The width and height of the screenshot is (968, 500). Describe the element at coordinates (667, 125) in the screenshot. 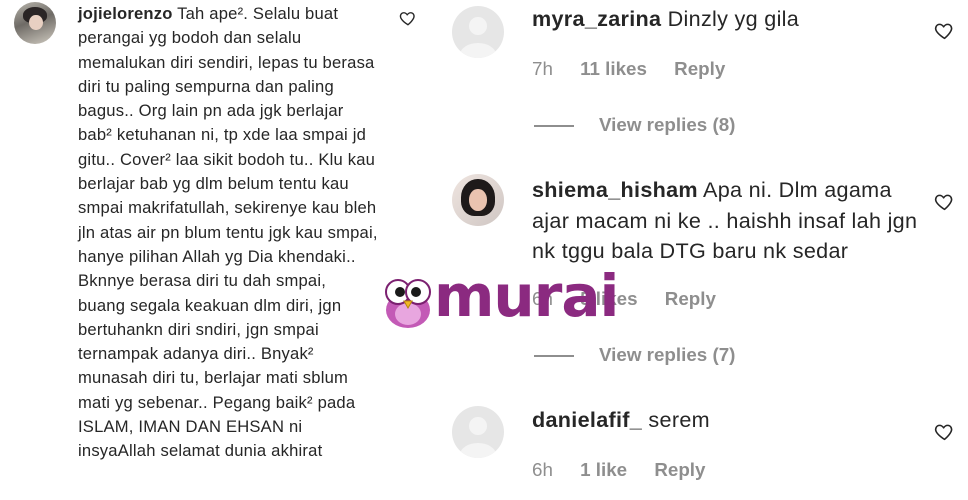

I see `view-replies-button: View replies (8)` at that location.